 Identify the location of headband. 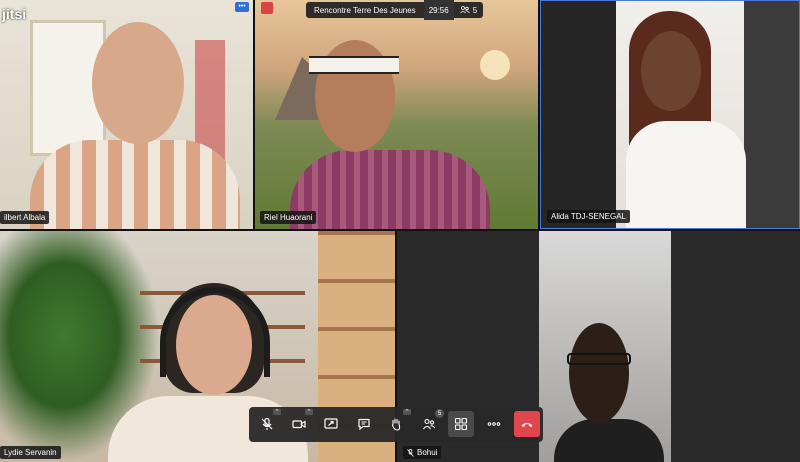
(354, 65).